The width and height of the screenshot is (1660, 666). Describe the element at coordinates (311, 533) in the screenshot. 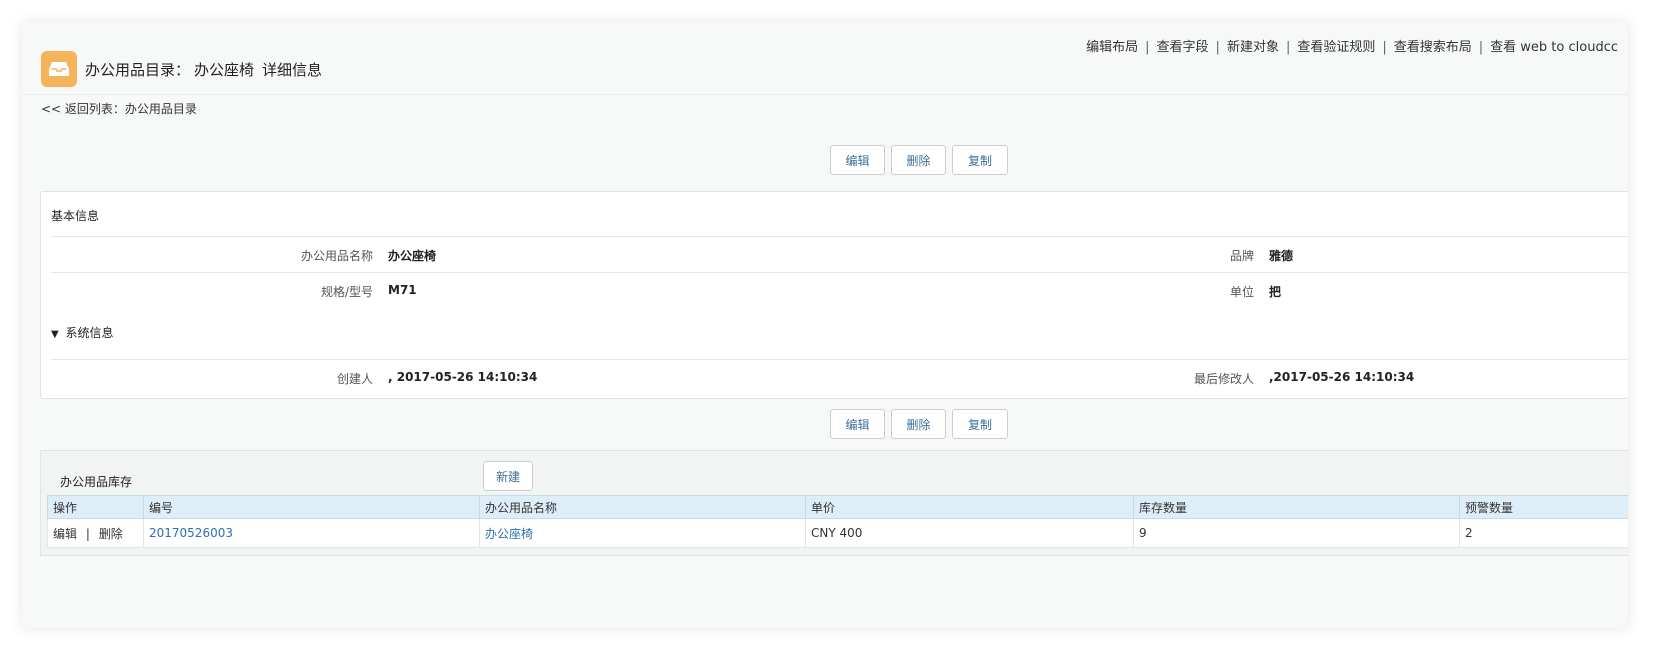

I see `cell-number: 20170526003` at that location.